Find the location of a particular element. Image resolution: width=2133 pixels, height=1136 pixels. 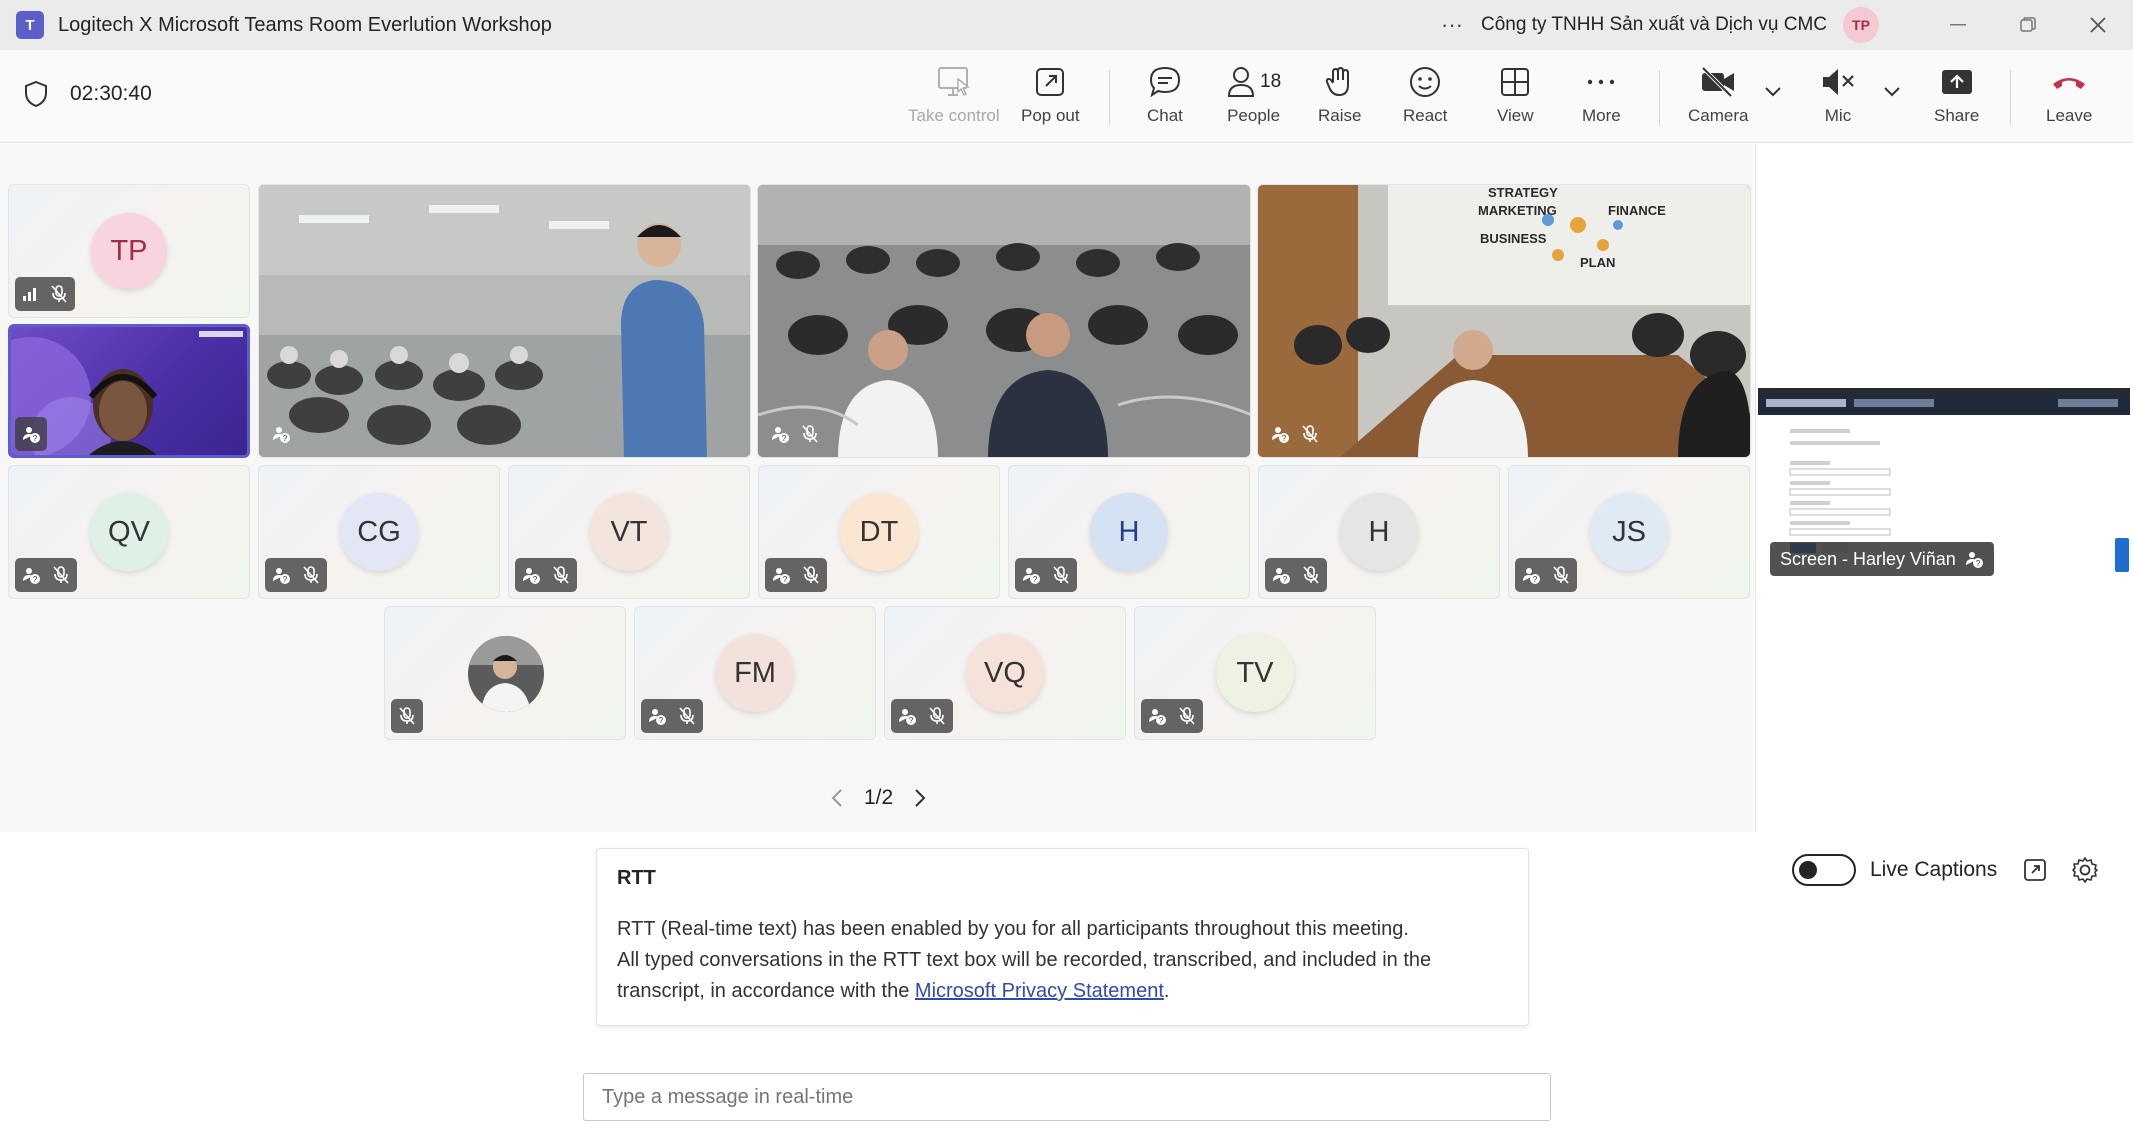

pop-out-icon is located at coordinates (1050, 82).